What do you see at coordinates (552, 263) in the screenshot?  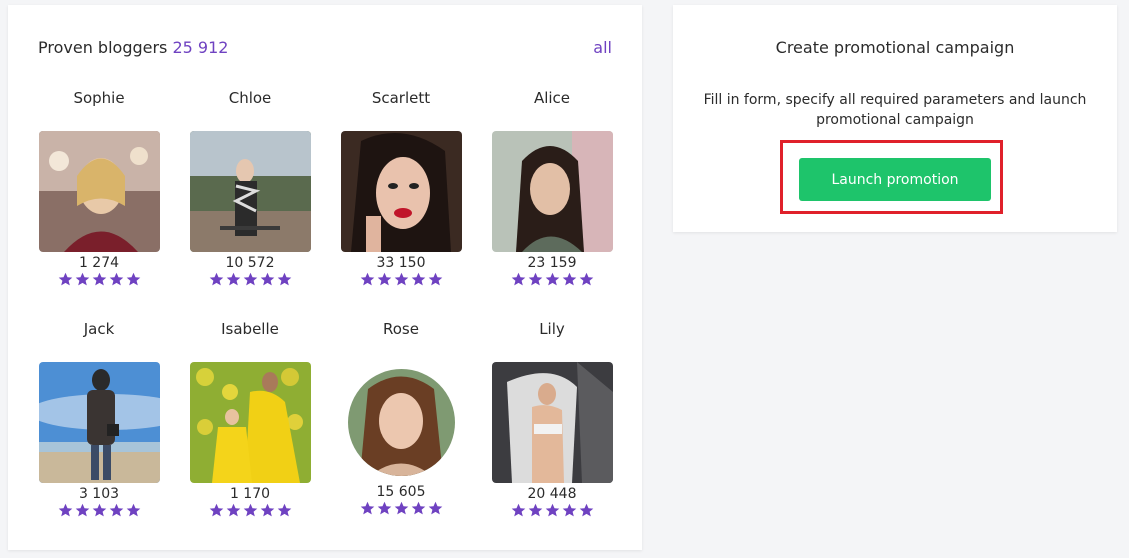 I see `blogger-followers: 23 159` at bounding box center [552, 263].